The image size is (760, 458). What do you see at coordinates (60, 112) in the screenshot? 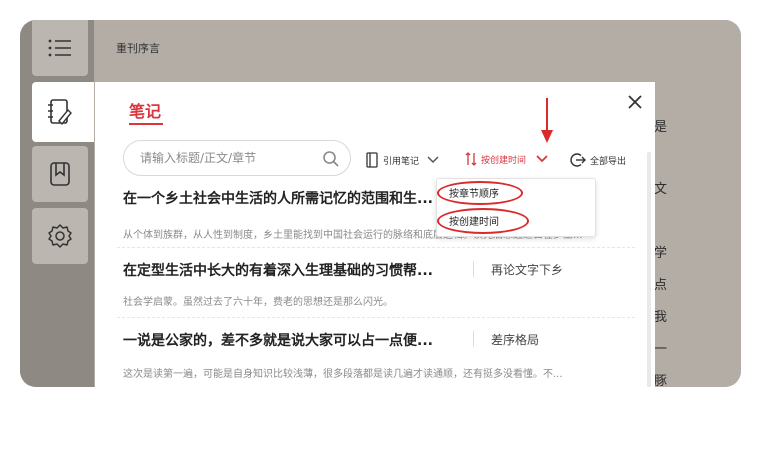
I see `notebook-icon` at bounding box center [60, 112].